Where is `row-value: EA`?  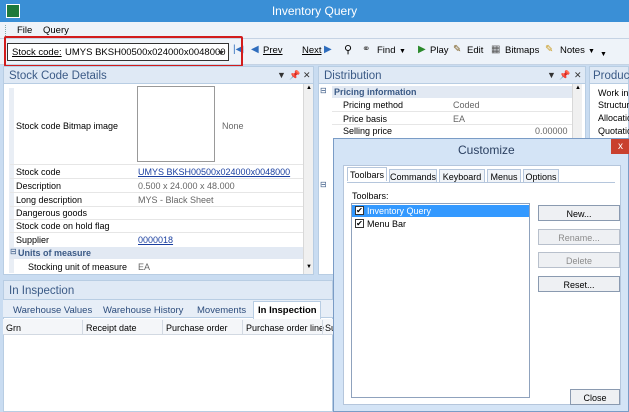
row-value: EA is located at coordinates (144, 267).